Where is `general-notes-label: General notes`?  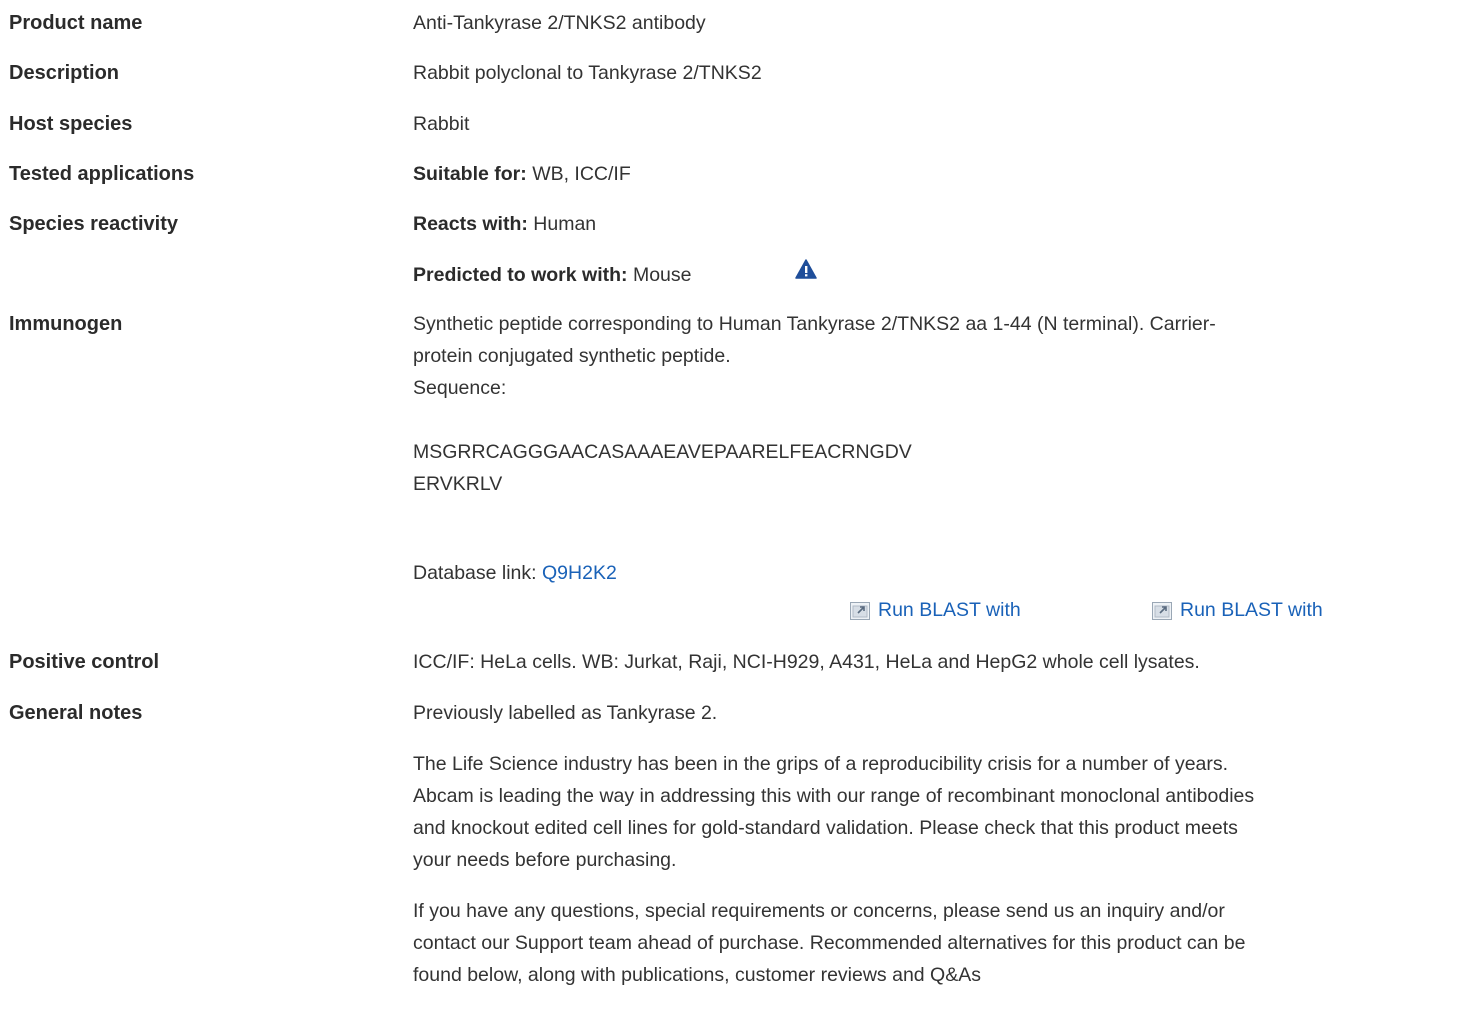
general-notes-label: General notes is located at coordinates (76, 713).